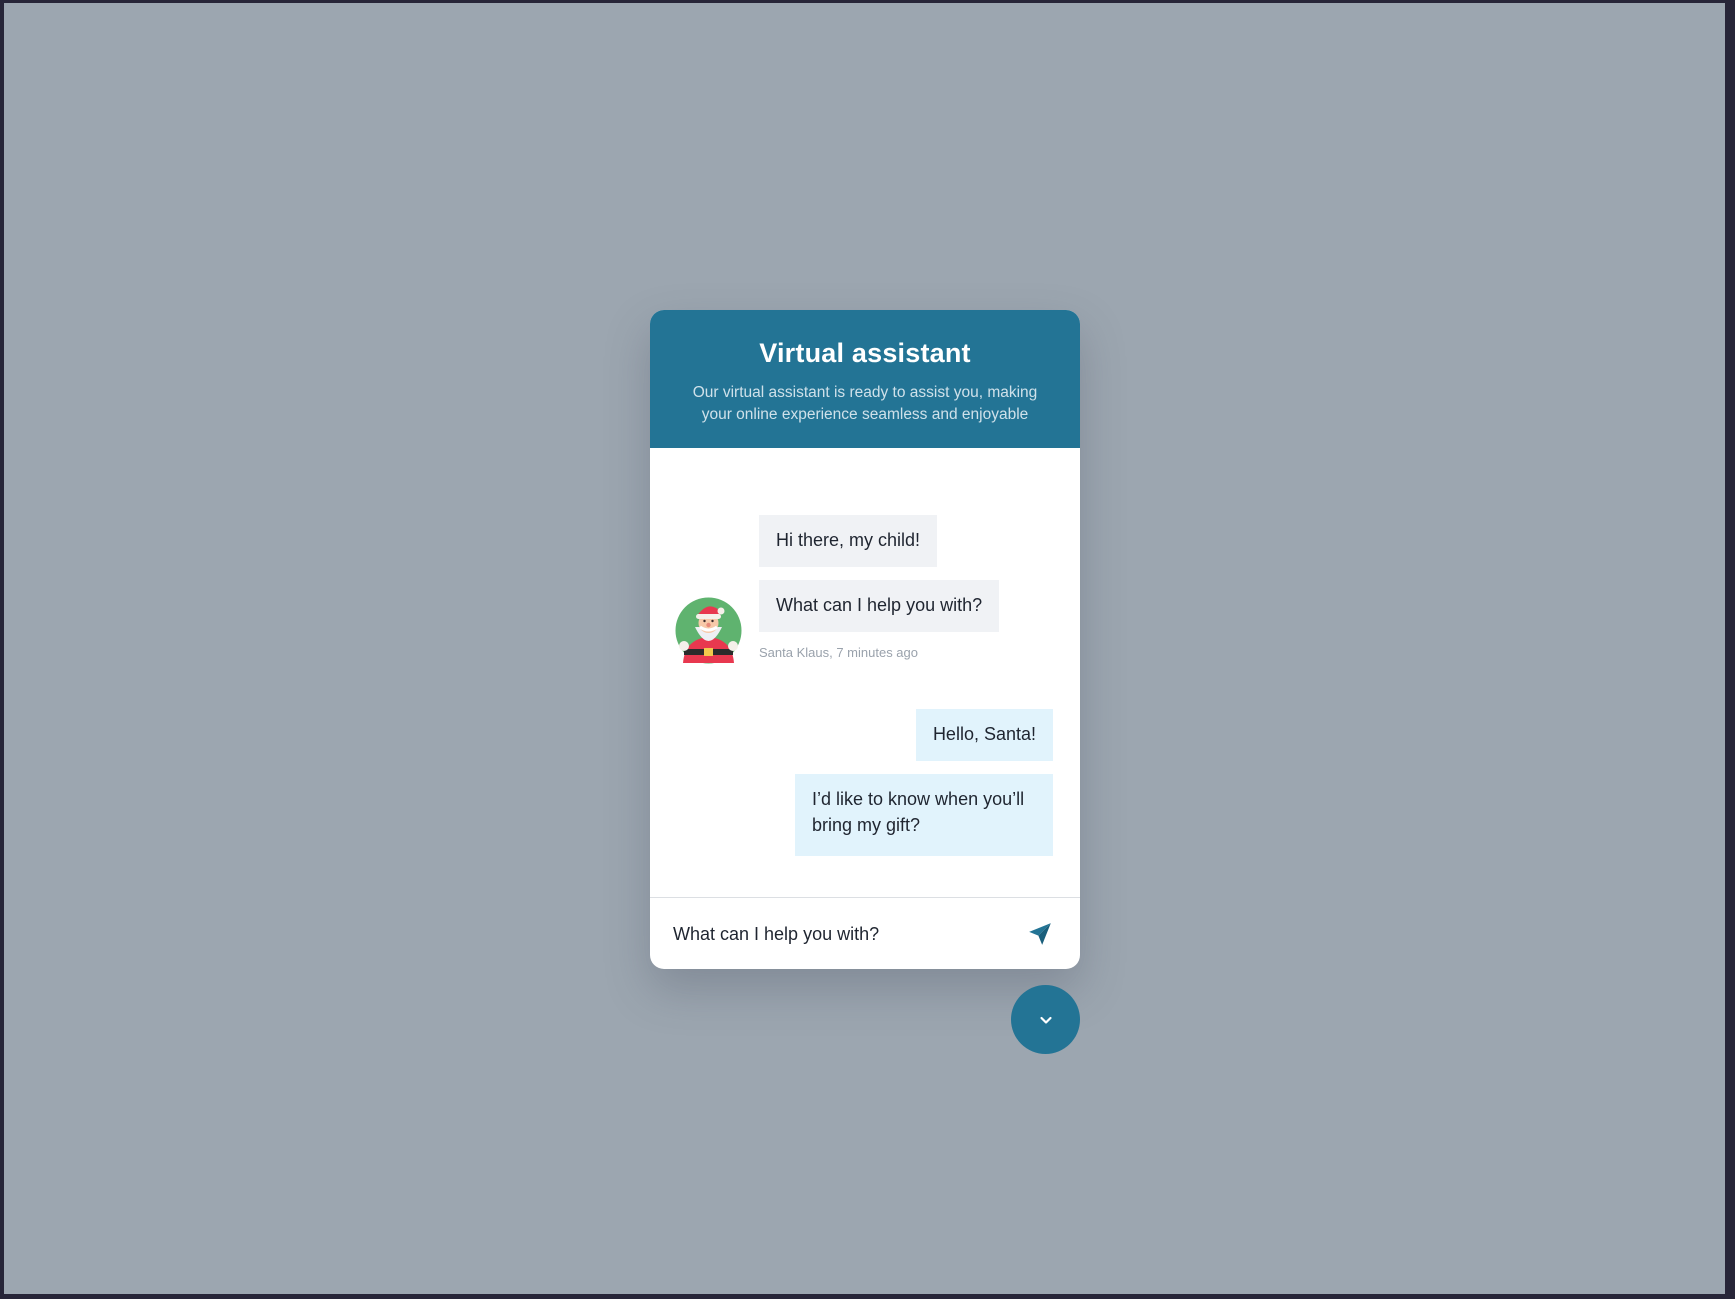 The height and width of the screenshot is (1299, 1735). I want to click on chevron-down-icon, so click(1045, 1020).